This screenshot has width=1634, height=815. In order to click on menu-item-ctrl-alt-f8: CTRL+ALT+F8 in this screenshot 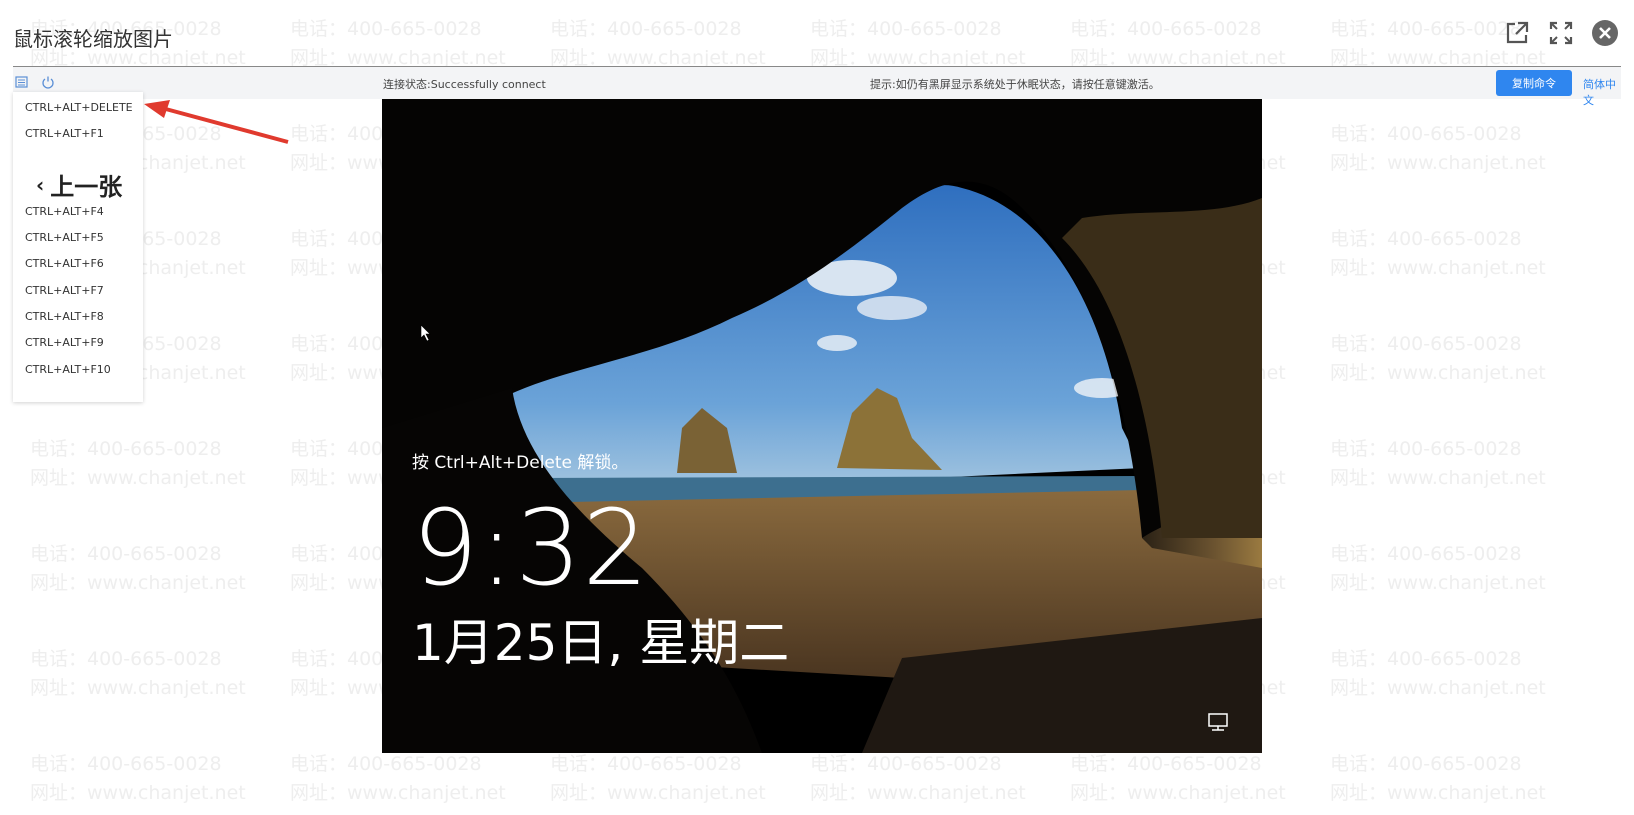, I will do `click(64, 316)`.